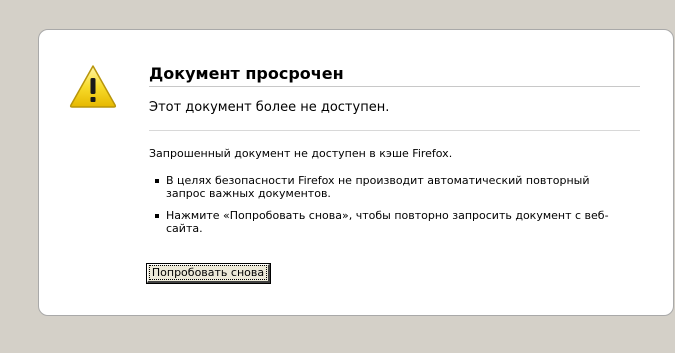  I want to click on error-short-description: Этот документ более не доступен., so click(394, 115).